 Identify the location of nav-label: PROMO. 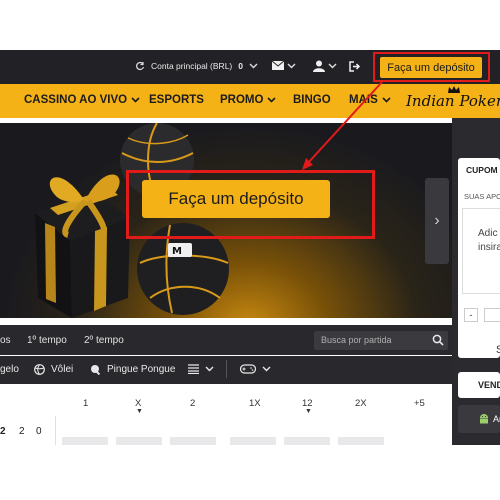
(242, 100).